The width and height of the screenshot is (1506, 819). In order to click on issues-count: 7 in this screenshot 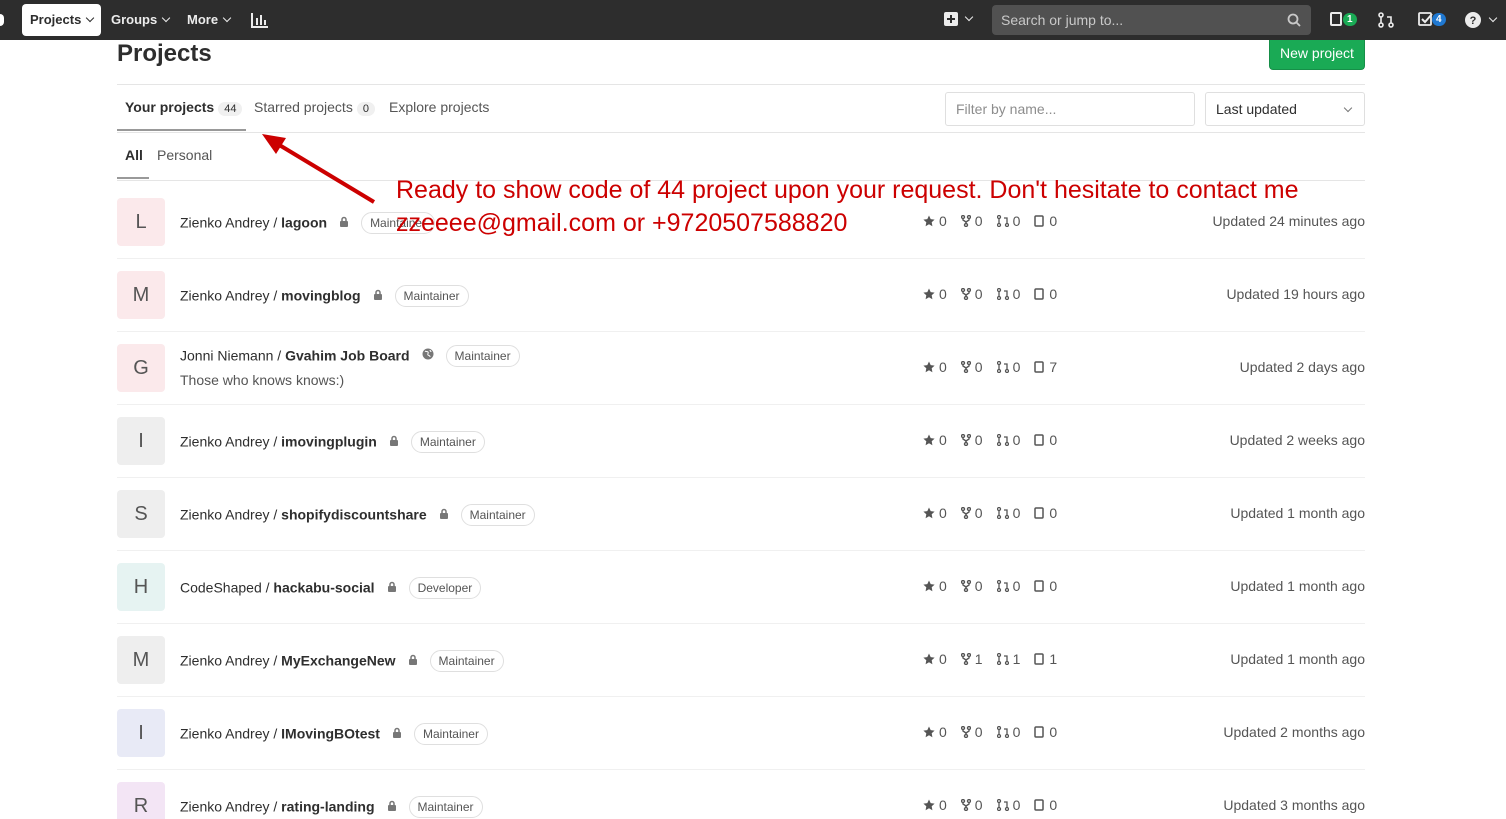, I will do `click(1045, 367)`.